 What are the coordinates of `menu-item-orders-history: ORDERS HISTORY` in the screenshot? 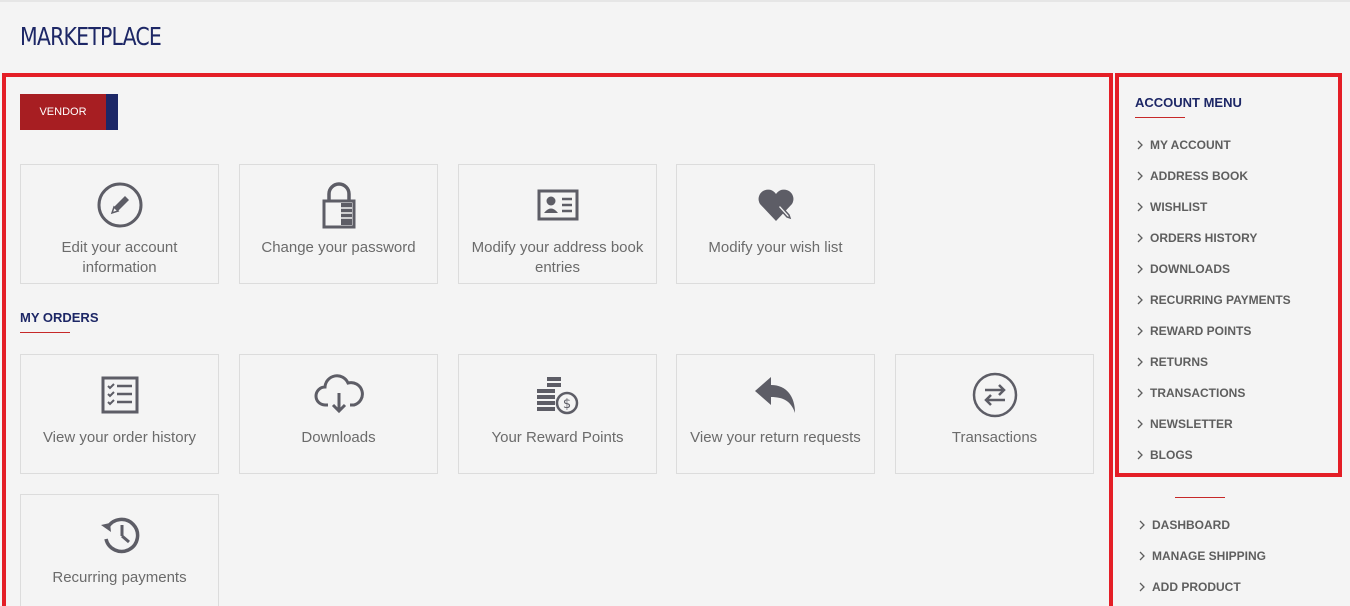 It's located at (1196, 238).